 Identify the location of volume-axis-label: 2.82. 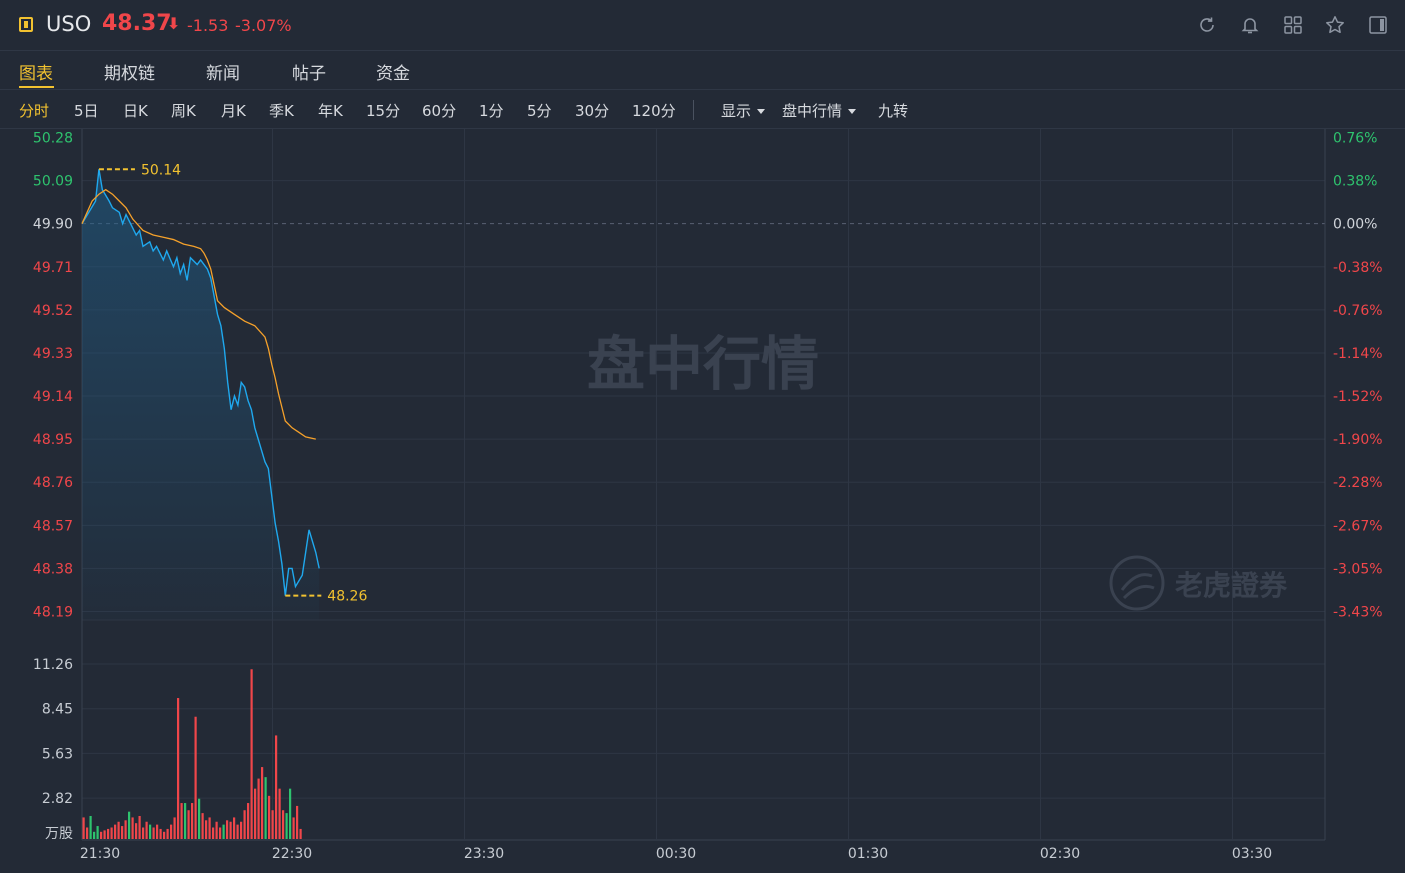
(57, 799).